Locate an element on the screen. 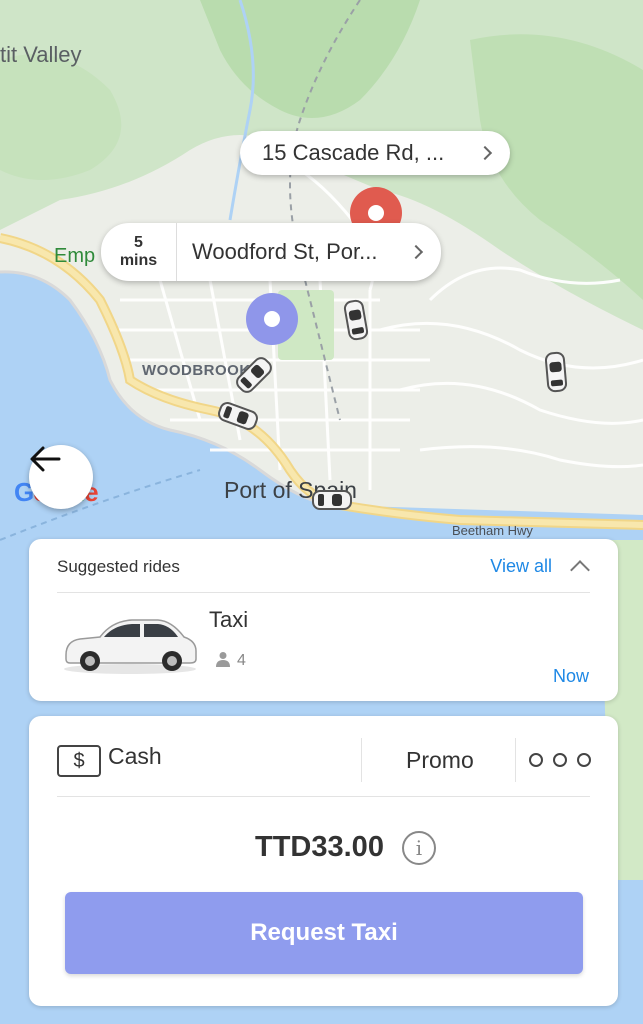 This screenshot has height=1024, width=643. suggested-rides-card: Suggested rides View all Taxi 4 Now is located at coordinates (323, 620).